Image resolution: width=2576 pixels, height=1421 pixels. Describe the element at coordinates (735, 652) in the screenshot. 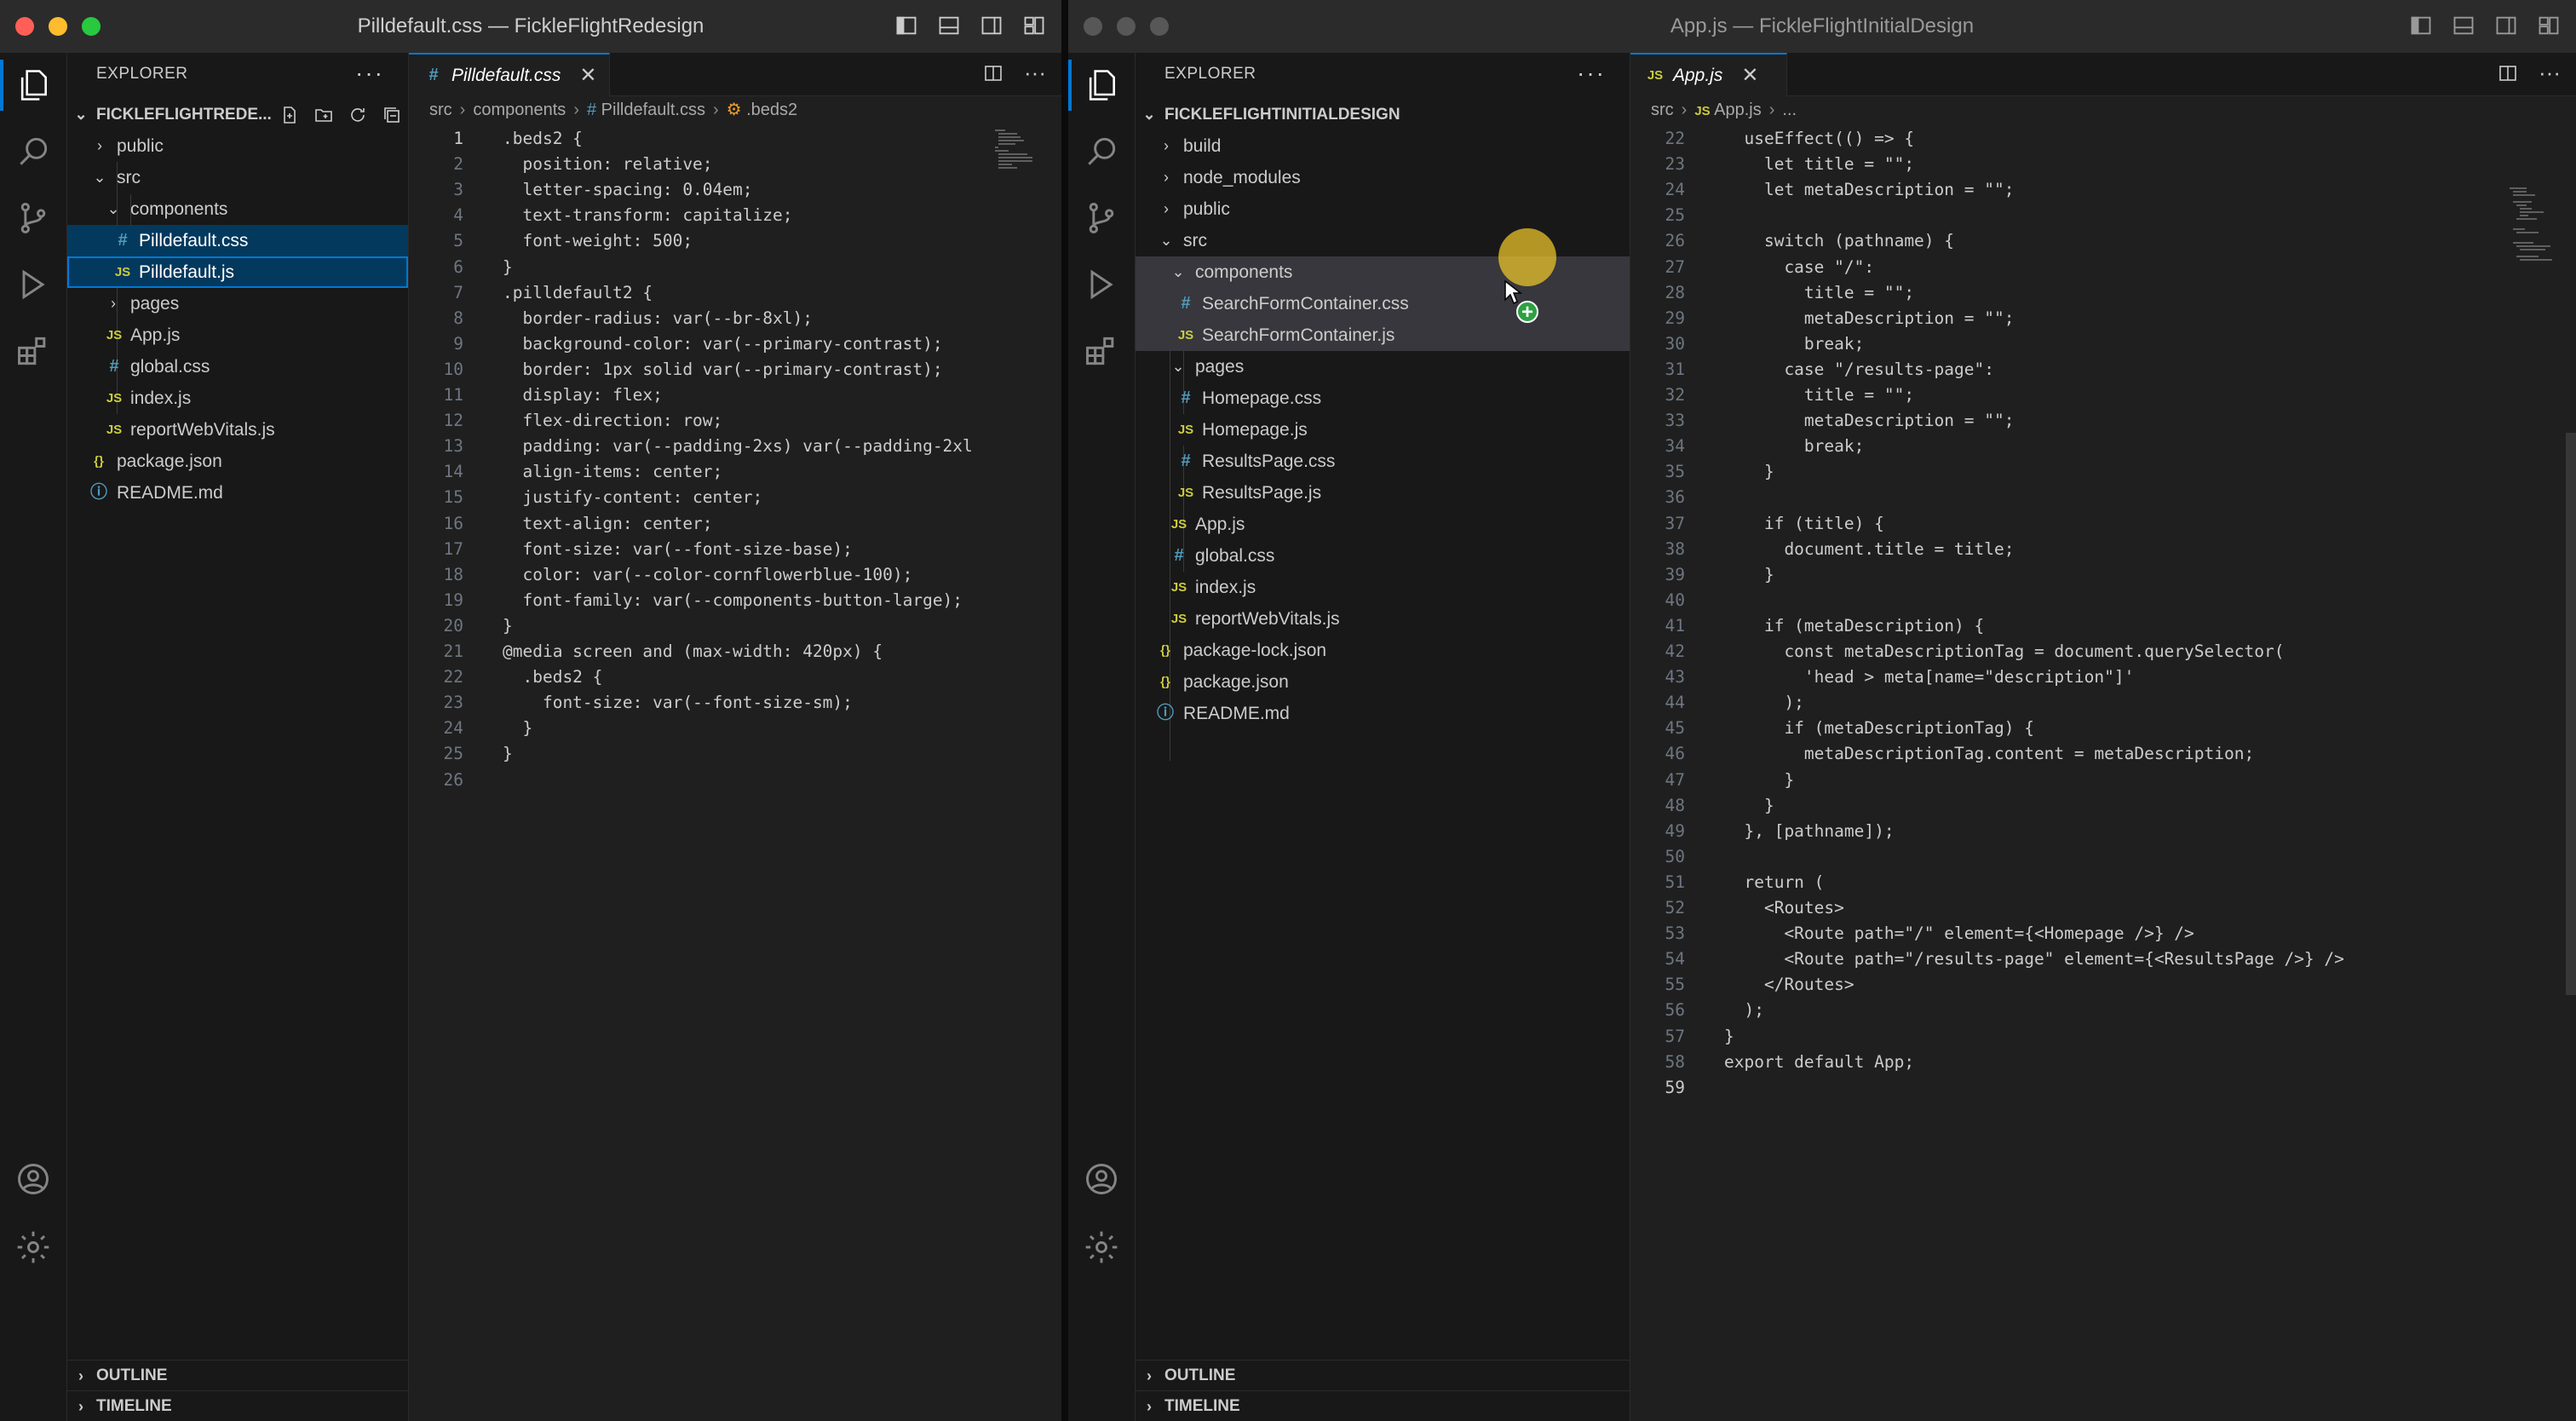

I see `code-line: 21 @media screen and (max-width: 420px) {` at that location.